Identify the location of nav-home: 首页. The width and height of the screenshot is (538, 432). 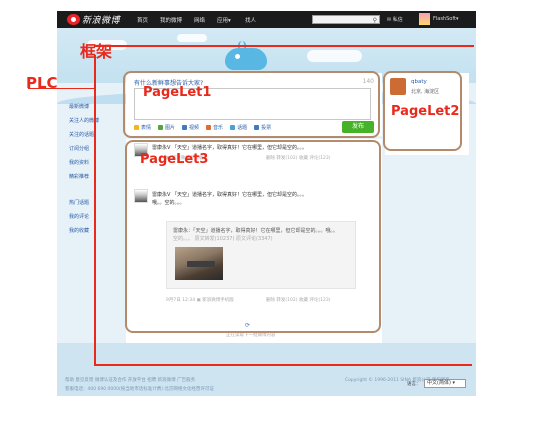
(142, 20).